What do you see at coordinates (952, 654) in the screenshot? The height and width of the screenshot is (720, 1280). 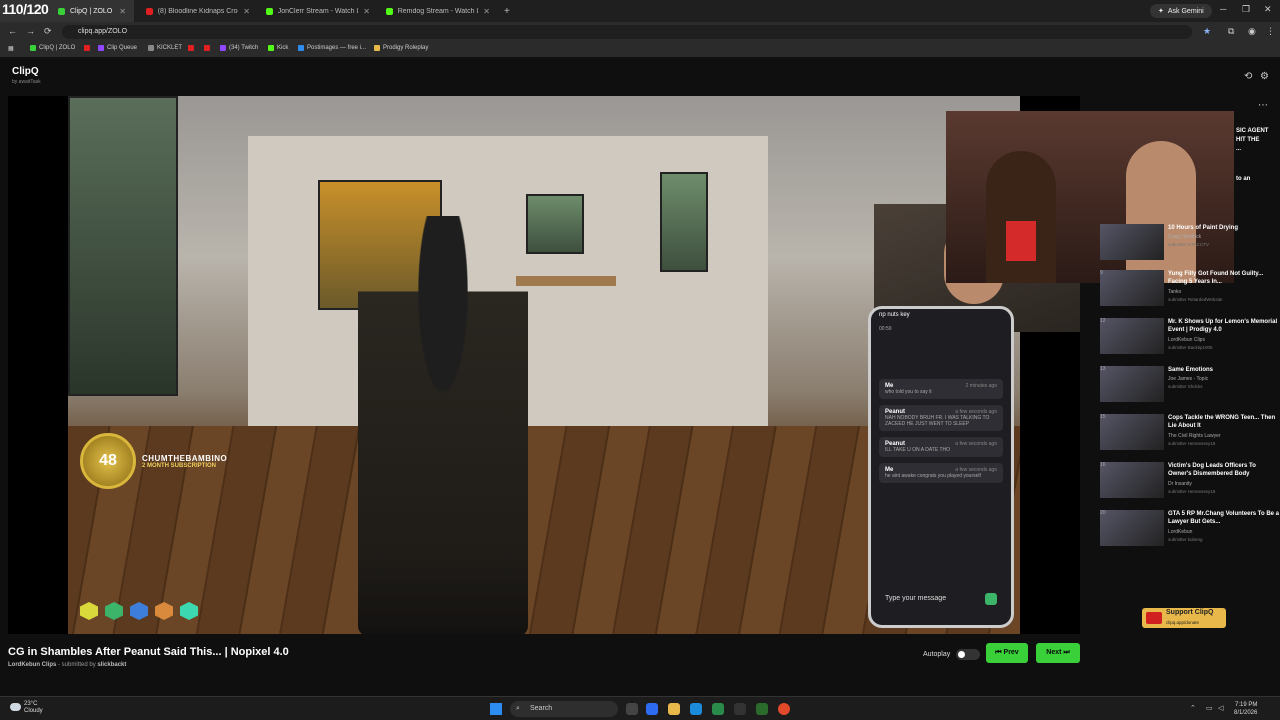 I see `autoplay-control: Autoplay` at bounding box center [952, 654].